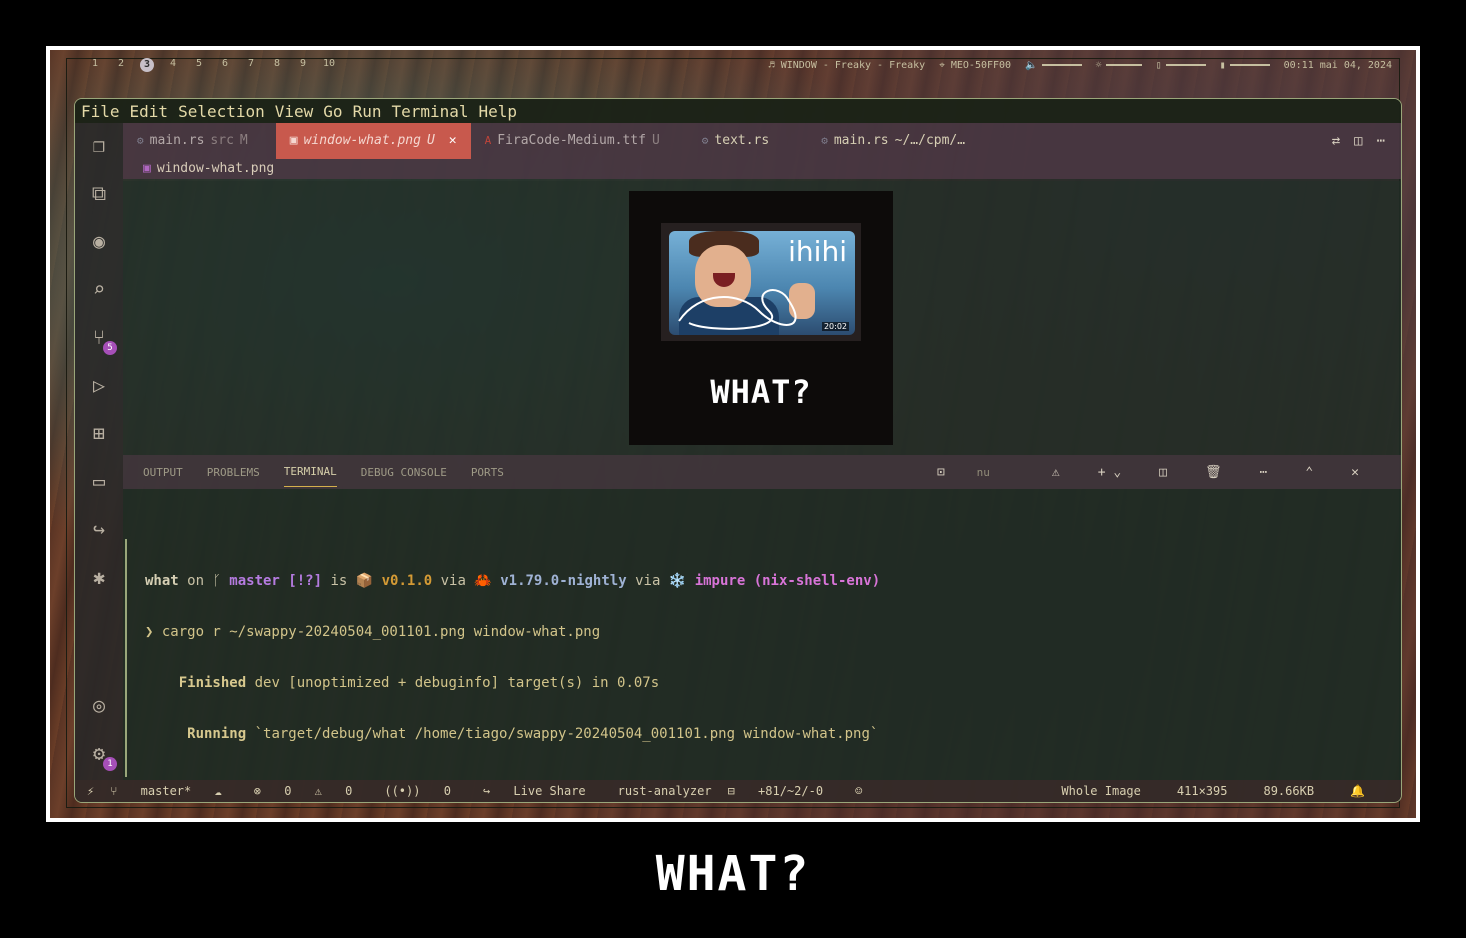 The width and height of the screenshot is (1466, 938). What do you see at coordinates (99, 289) in the screenshot?
I see `search-icon: ⌕` at bounding box center [99, 289].